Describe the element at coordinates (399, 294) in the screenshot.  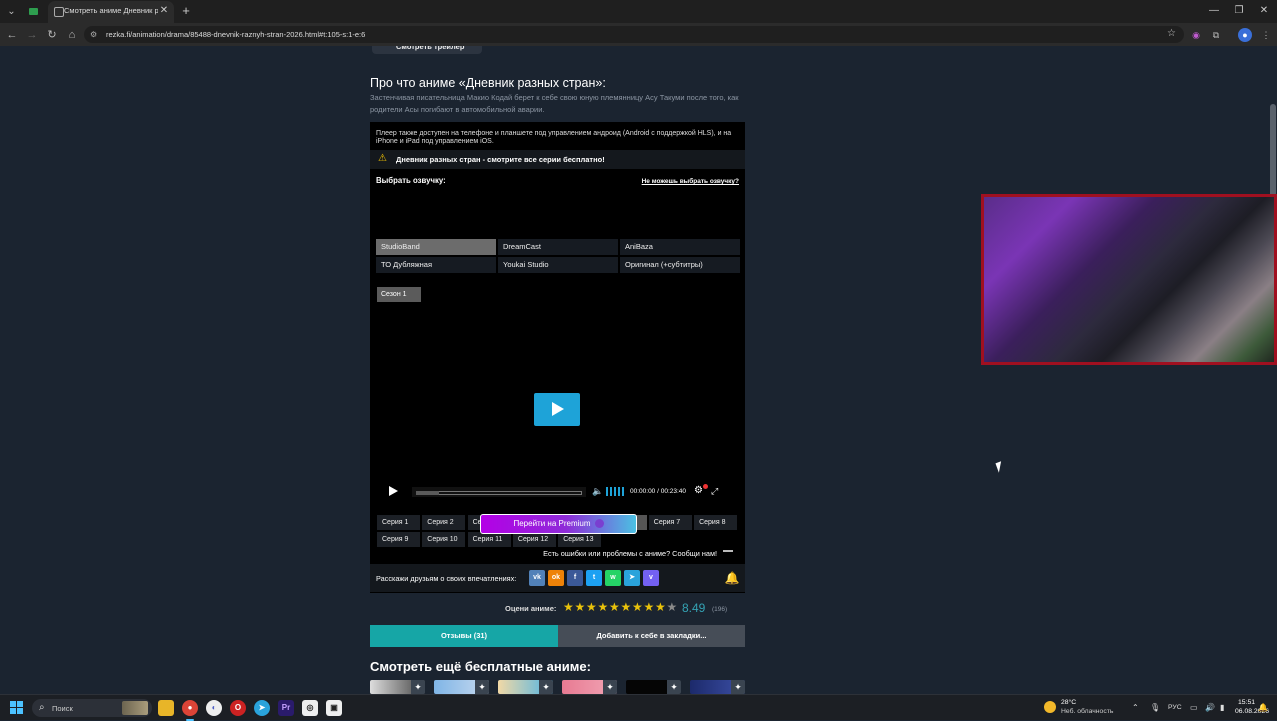
I see `season-tab: Сезон 1` at that location.